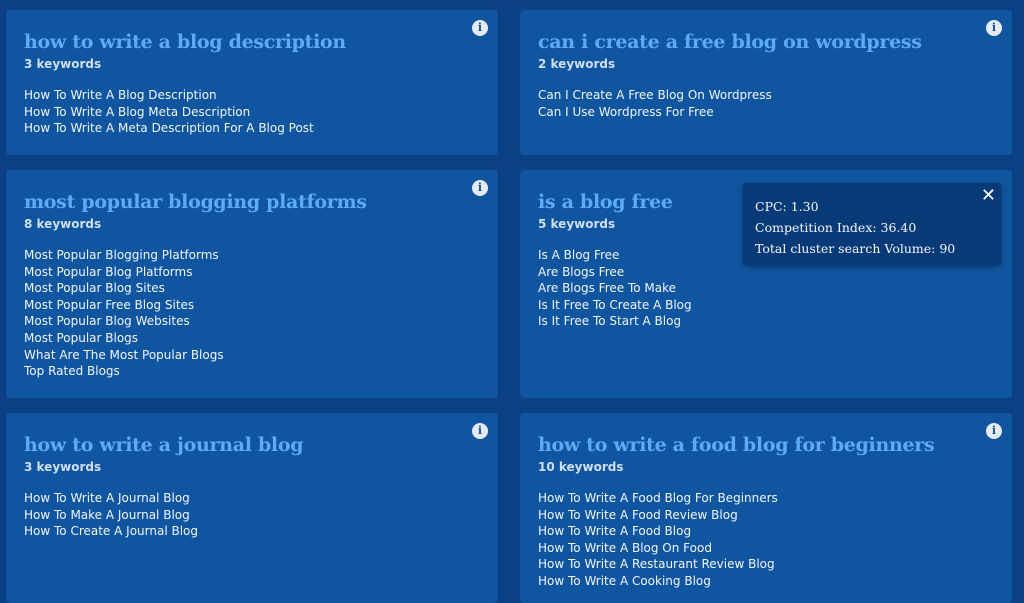  What do you see at coordinates (655, 95) in the screenshot?
I see `keyword-item: Can I Create A Free Blog On Wordpress` at bounding box center [655, 95].